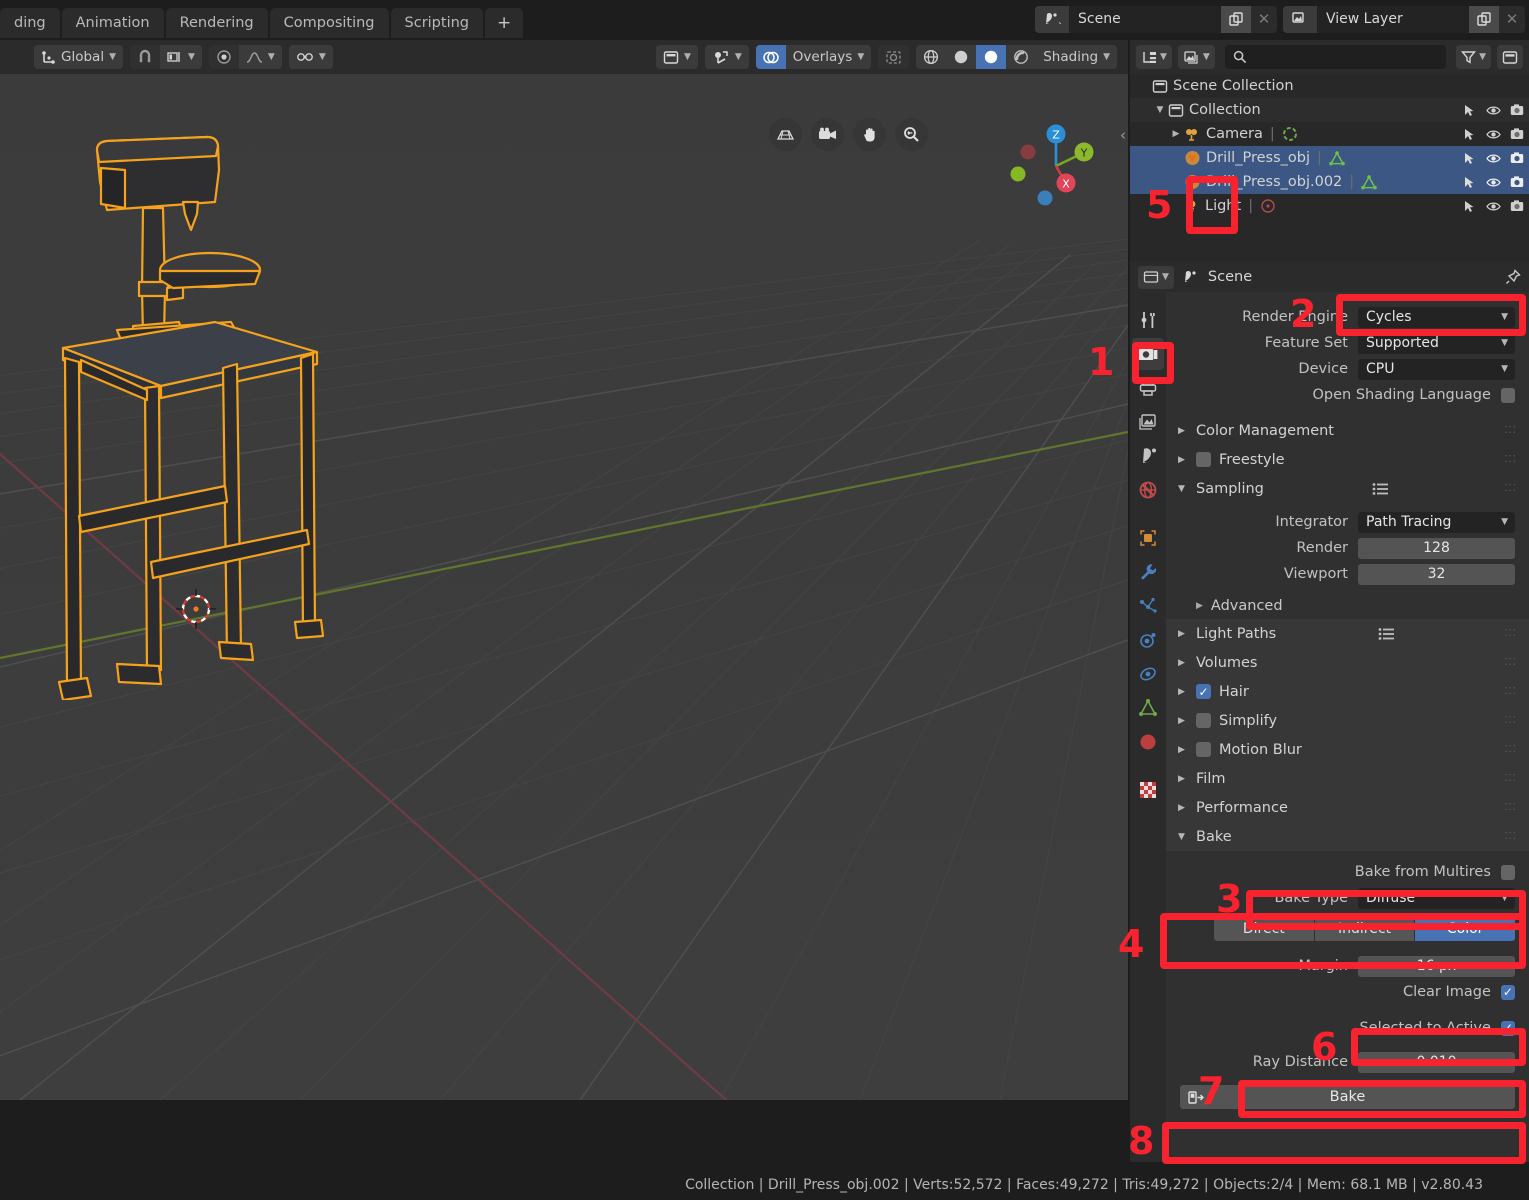 This screenshot has width=1529, height=1200. I want to click on transform-orientation-dropdown: Global ▼, so click(78, 57).